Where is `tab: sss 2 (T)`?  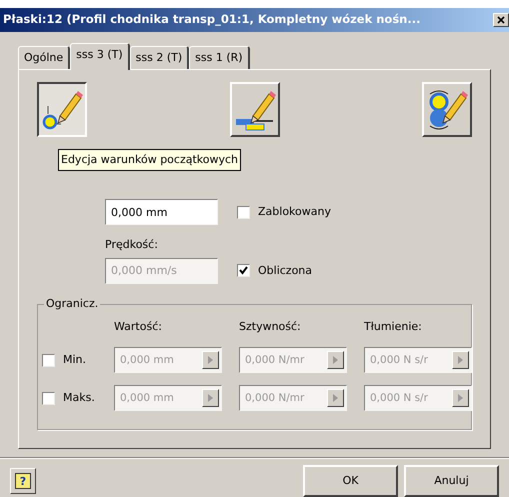
tab: sss 2 (T) is located at coordinates (160, 58).